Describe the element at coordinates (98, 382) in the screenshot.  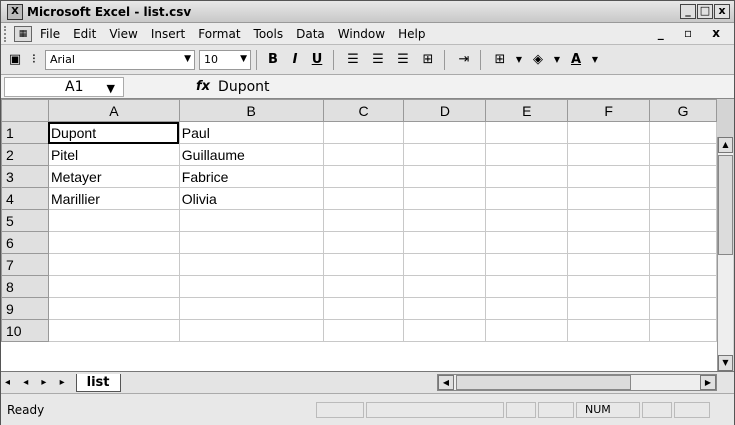
I see `tab-list: list` at that location.